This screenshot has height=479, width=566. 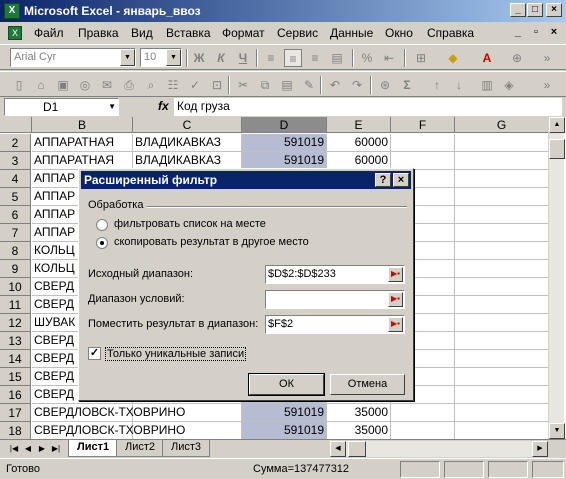 I want to click on next-sheet-icon: ▶, so click(x=42, y=449).